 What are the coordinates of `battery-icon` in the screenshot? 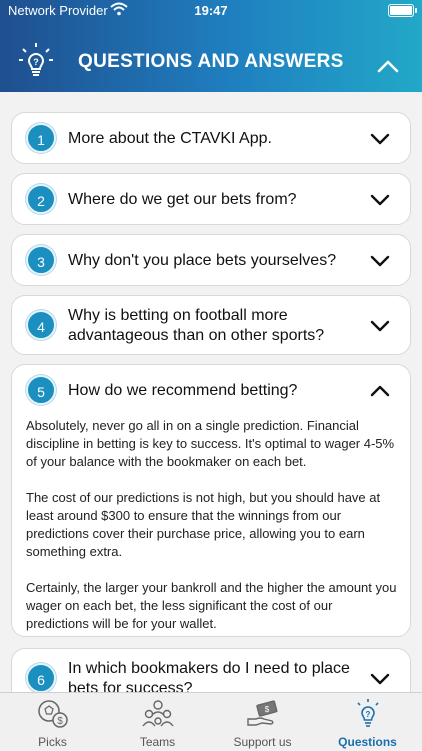 It's located at (402, 10).